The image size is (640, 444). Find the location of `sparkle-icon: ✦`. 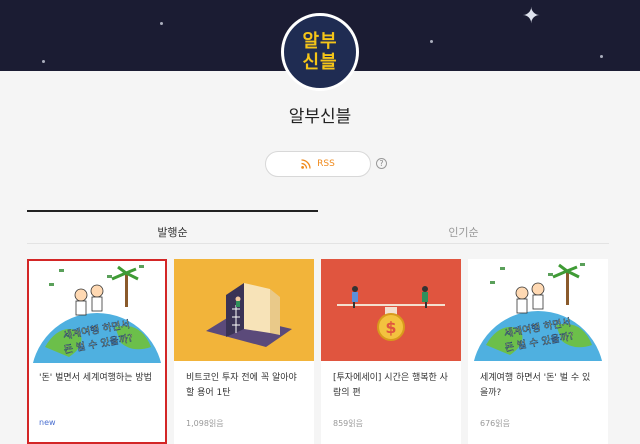

sparkle-icon: ✦ is located at coordinates (531, 16).